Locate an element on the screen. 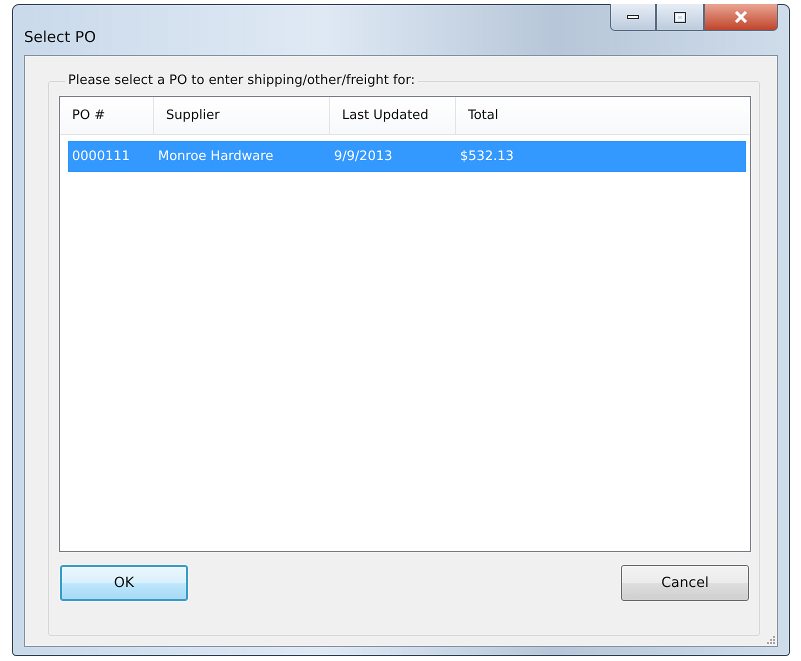 The height and width of the screenshot is (661, 801). column-header: Supplier is located at coordinates (242, 115).